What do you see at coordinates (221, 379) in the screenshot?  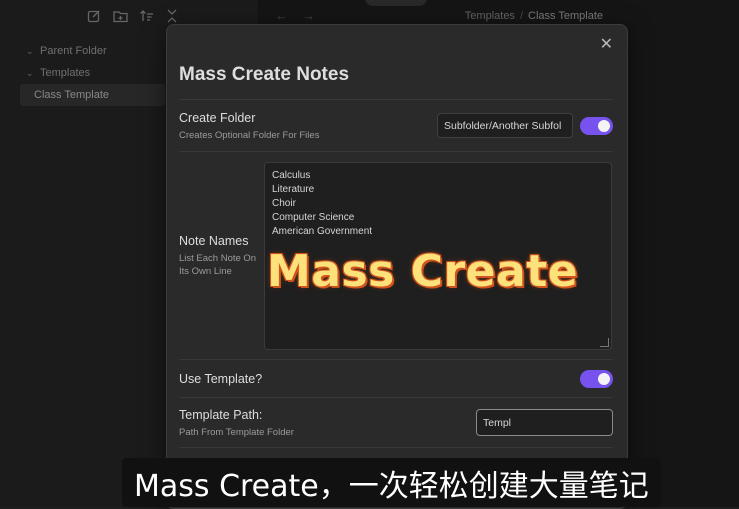 I see `setting-name: Use Template?` at bounding box center [221, 379].